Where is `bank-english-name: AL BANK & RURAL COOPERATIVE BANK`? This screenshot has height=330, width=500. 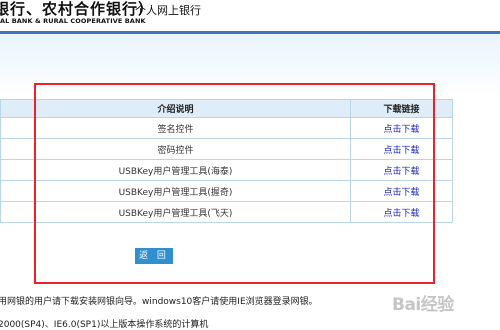 bank-english-name: AL BANK & RURAL COOPERATIVE BANK is located at coordinates (73, 21).